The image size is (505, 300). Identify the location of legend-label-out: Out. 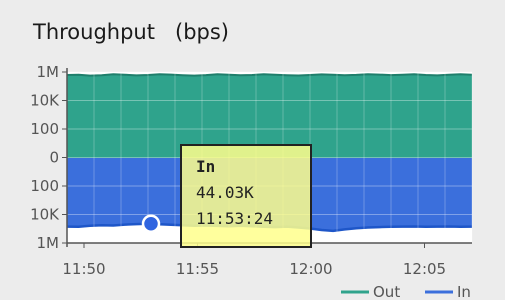
(386, 291).